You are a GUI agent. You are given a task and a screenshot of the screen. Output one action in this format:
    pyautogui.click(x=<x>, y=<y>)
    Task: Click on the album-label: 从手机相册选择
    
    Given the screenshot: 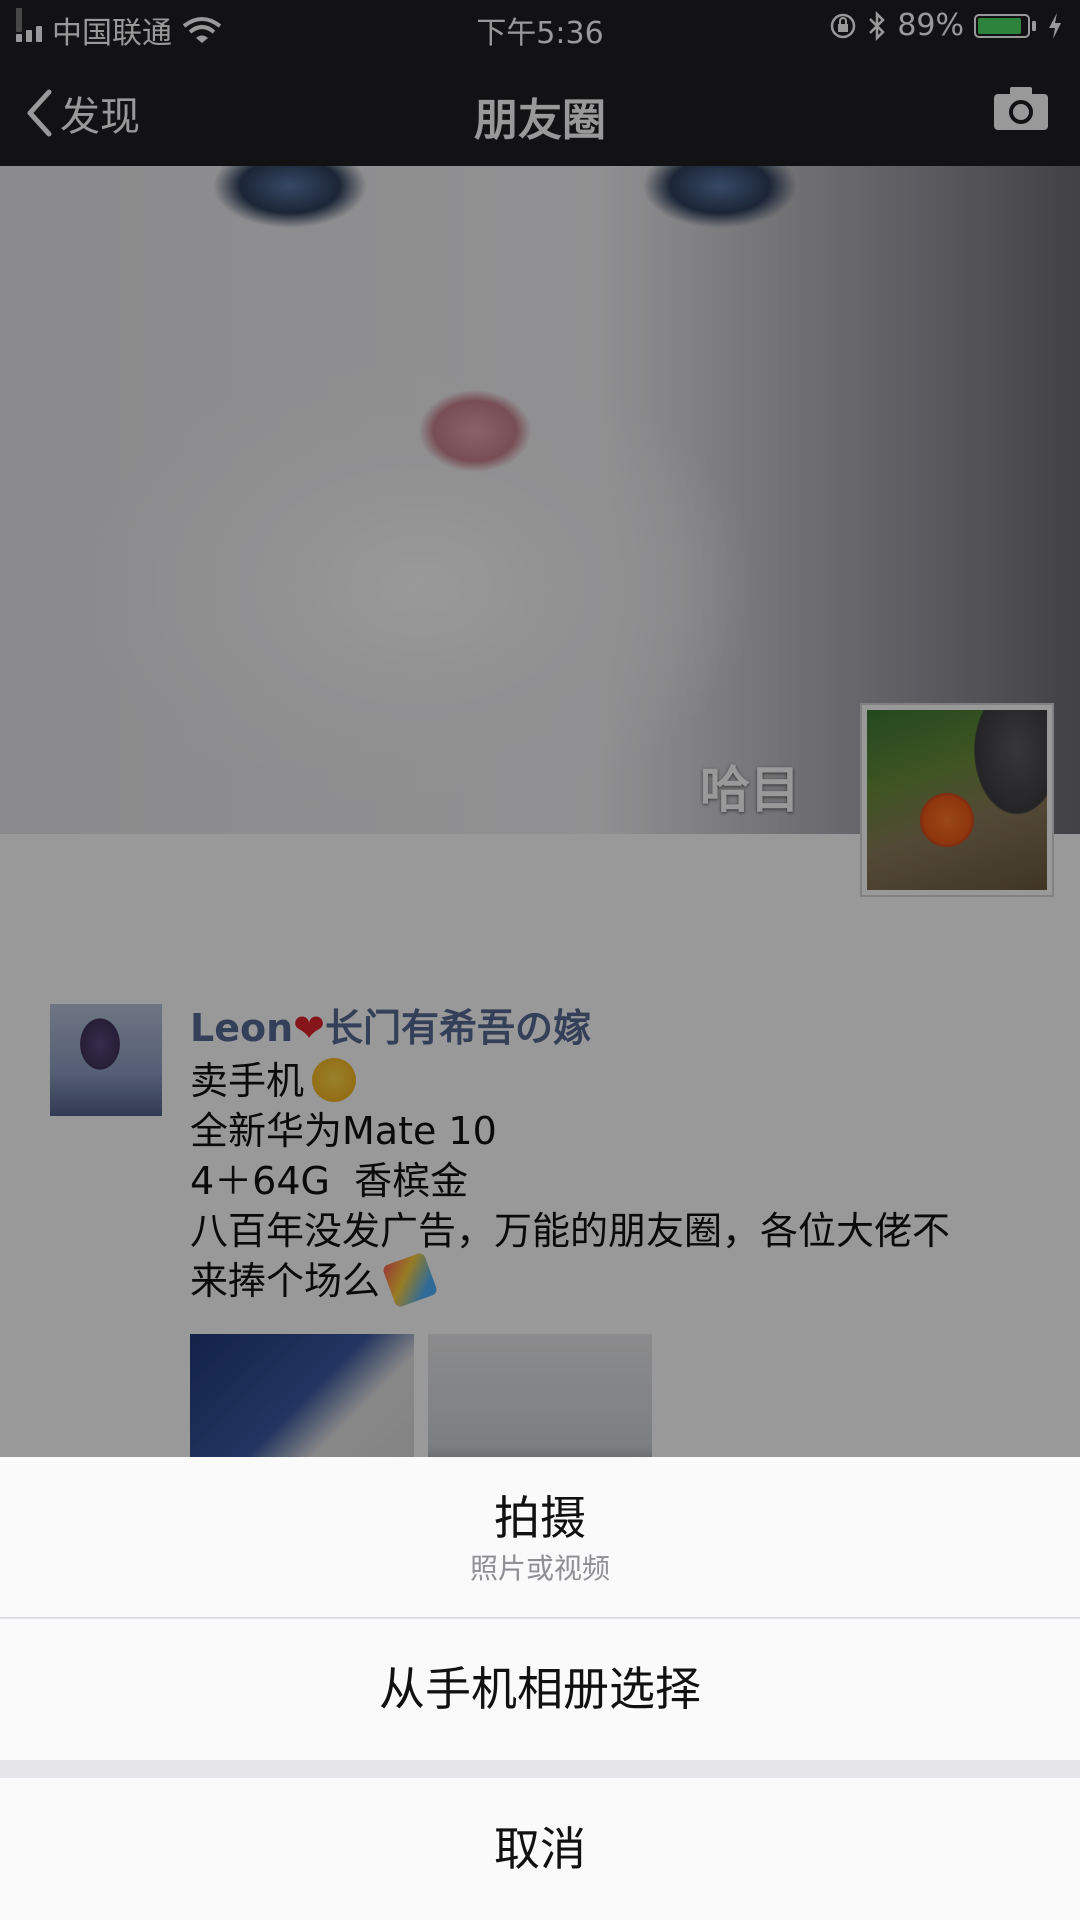 What is the action you would take?
    pyautogui.click(x=540, y=1689)
    